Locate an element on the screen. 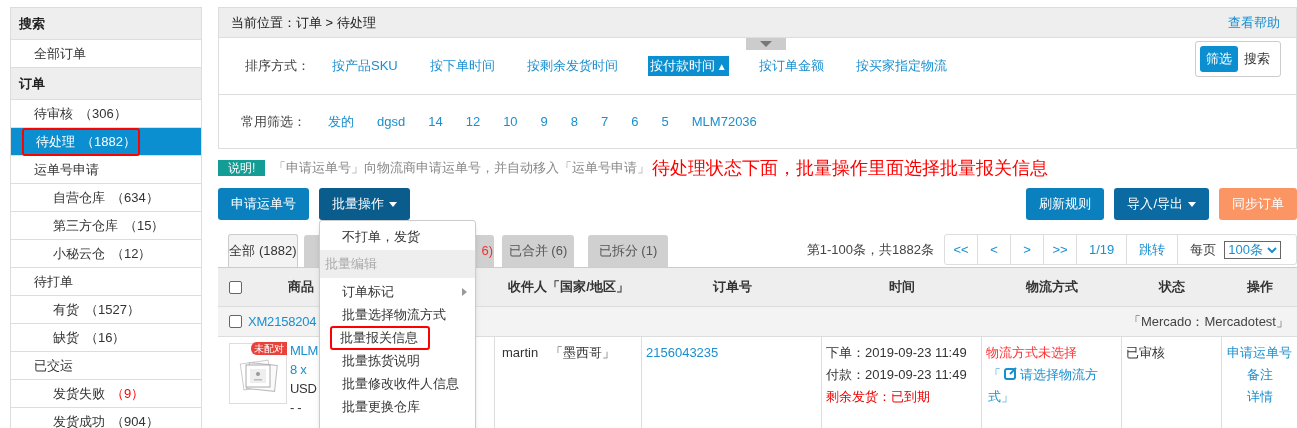 This screenshot has width=1297, height=428. filter-link: 10 is located at coordinates (510, 121).